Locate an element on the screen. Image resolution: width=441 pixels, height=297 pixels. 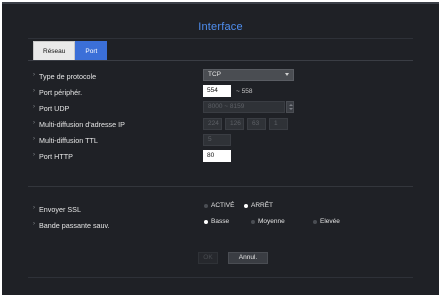
cancel-button: Annul. is located at coordinates (248, 258).